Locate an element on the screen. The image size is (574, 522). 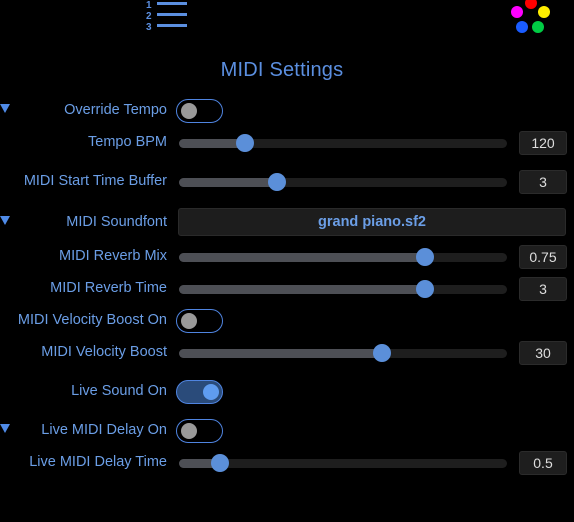
velocity-boost-row: MIDI Velocity Boost 30 is located at coordinates (287, 353).